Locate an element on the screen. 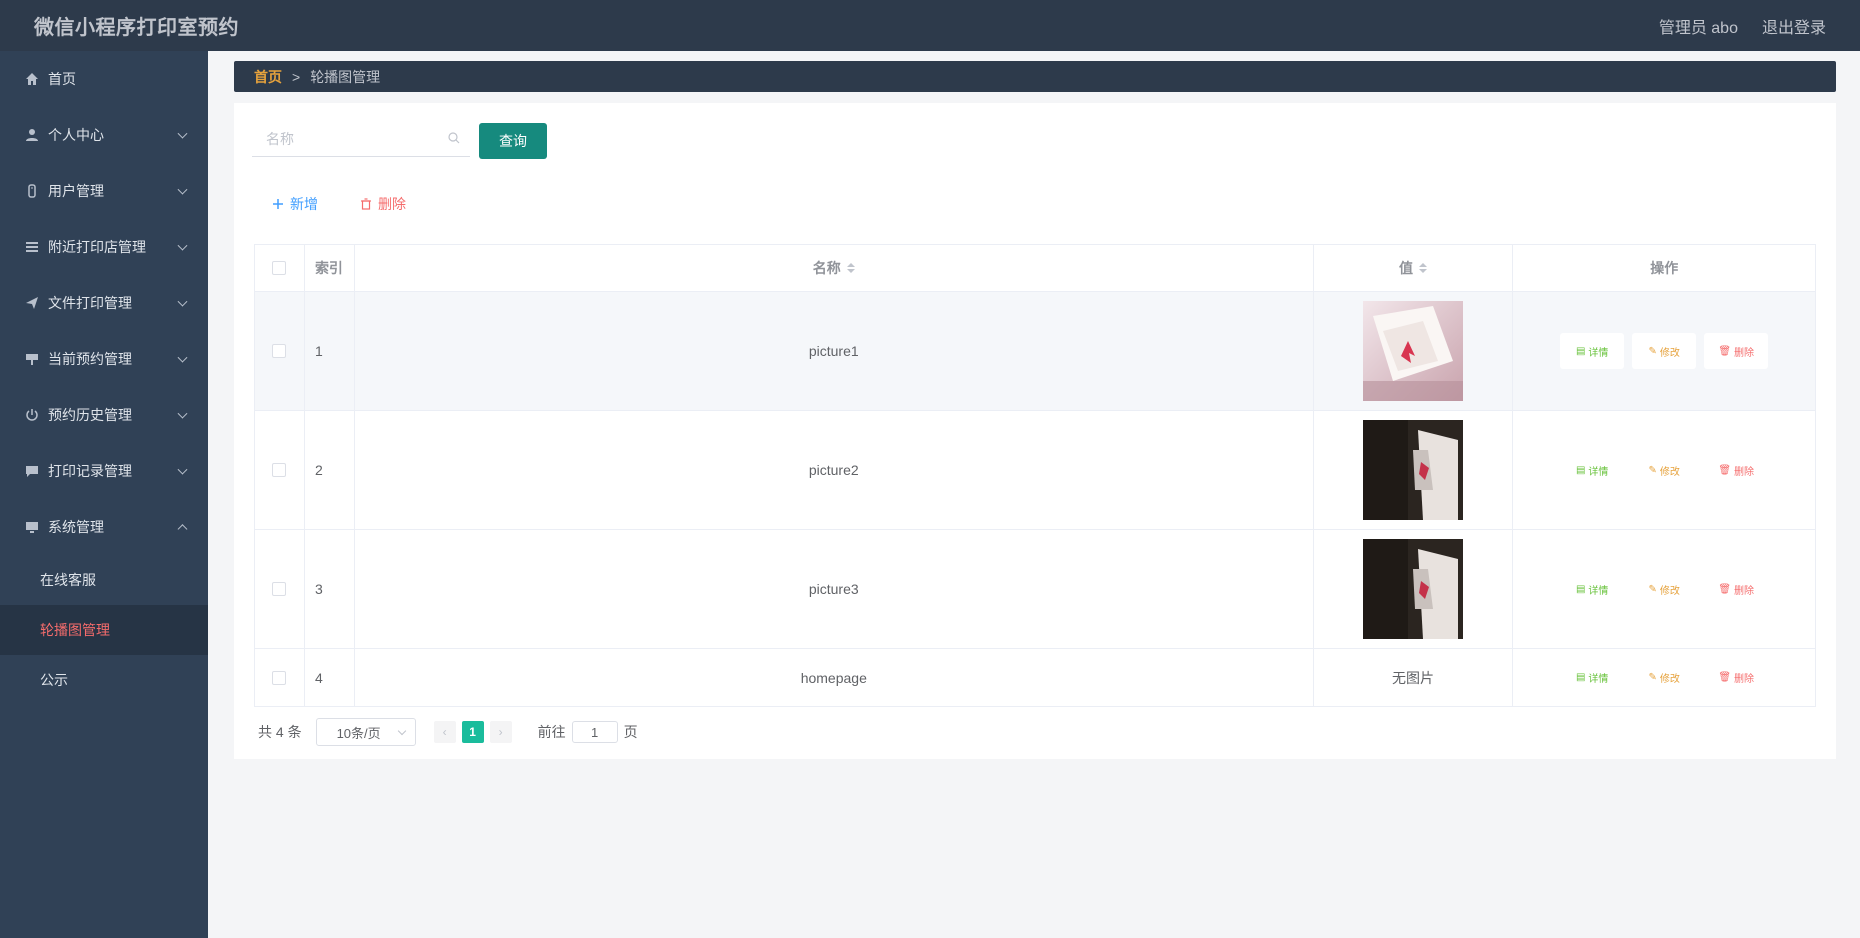  header-value: 值 is located at coordinates (1414, 268).